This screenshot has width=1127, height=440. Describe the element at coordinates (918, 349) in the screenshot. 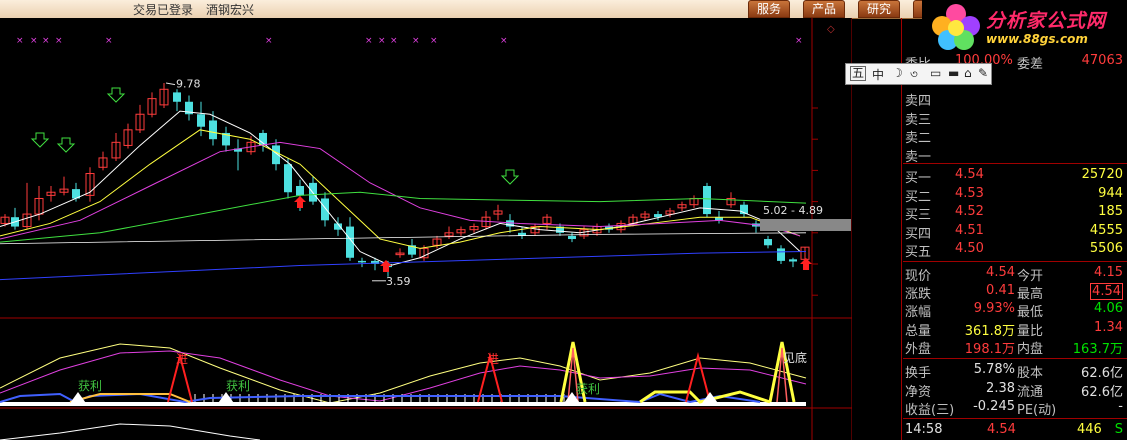

I see `stat-label: 外盘` at that location.